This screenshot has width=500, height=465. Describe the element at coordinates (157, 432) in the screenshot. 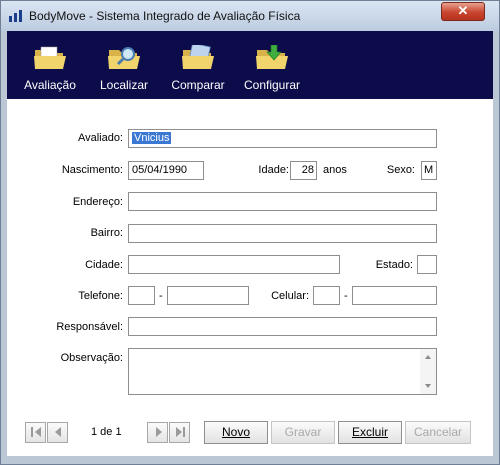

I see `next-record-button` at that location.